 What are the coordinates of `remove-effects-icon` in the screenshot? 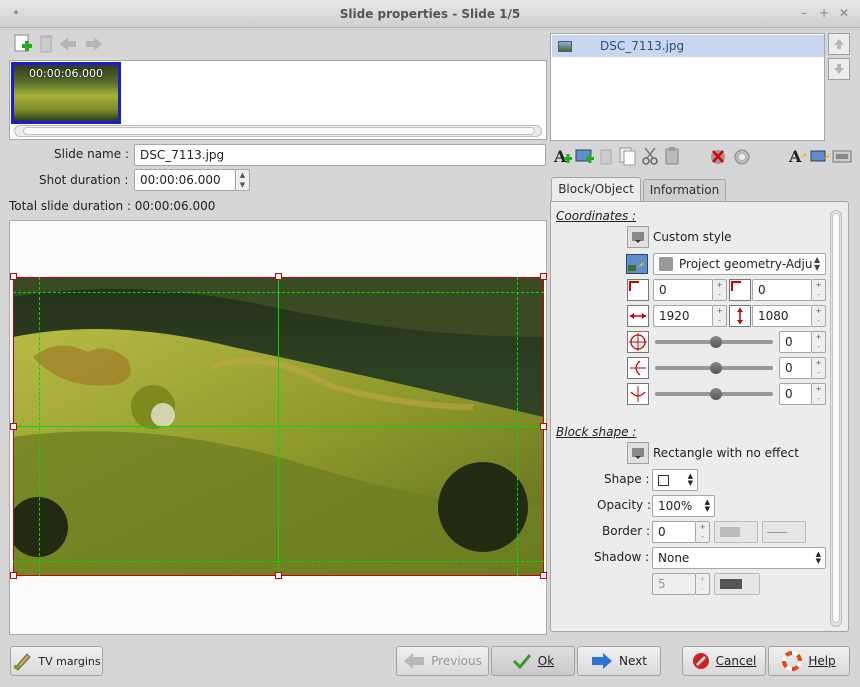 It's located at (718, 156).